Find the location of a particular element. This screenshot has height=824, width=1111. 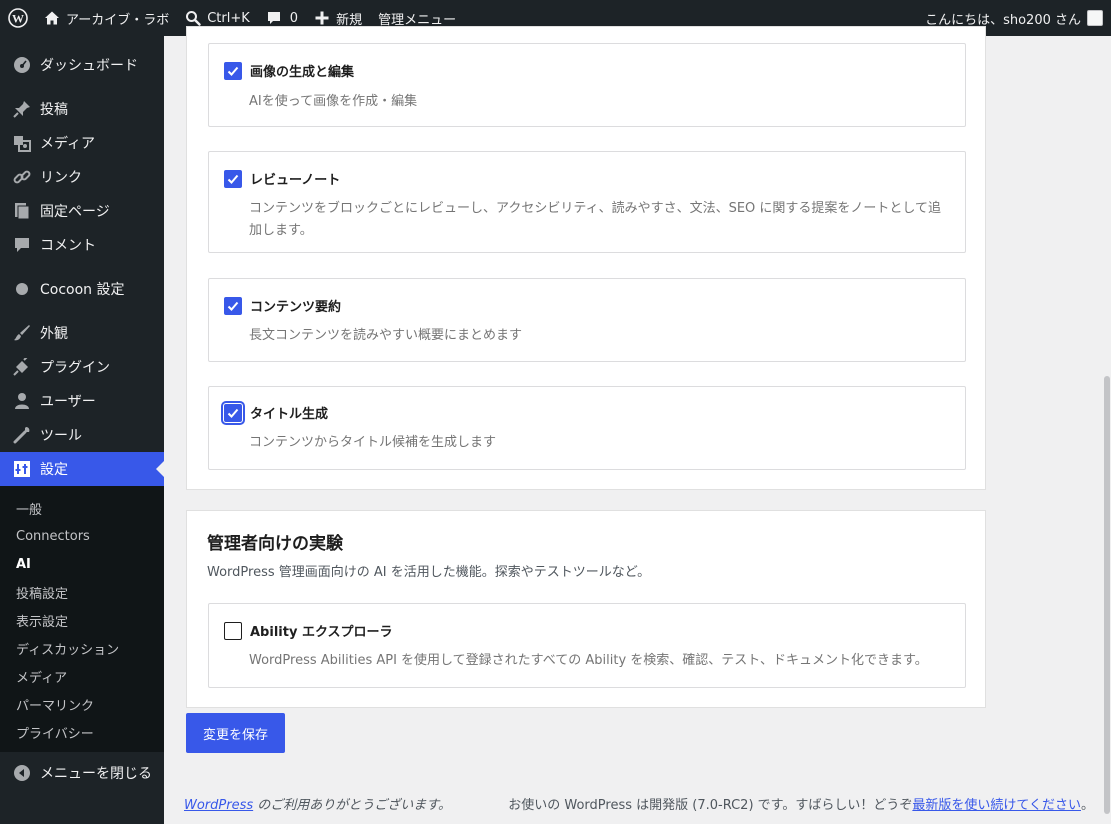

collapse-menu-label: メニューを閉じる is located at coordinates (96, 774).